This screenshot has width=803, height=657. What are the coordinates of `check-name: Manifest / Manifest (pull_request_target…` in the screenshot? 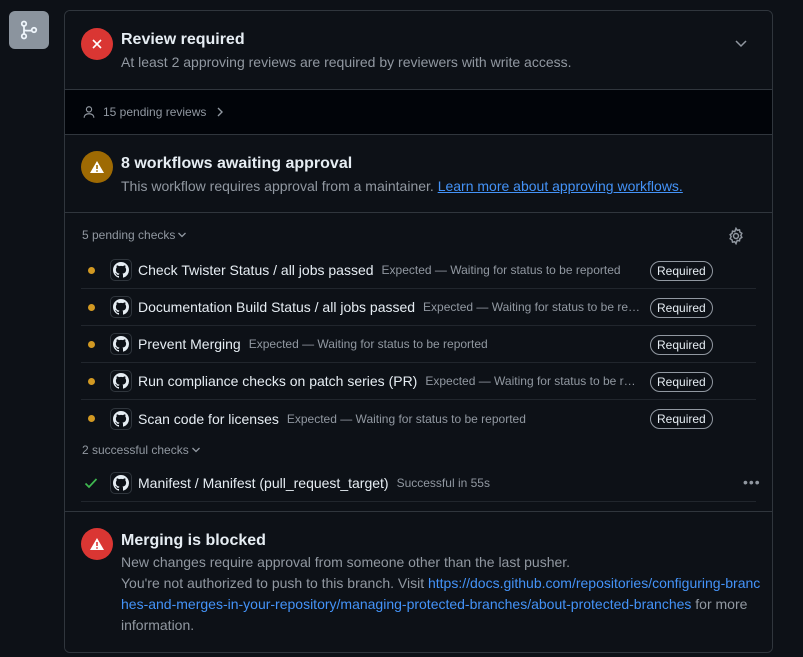 It's located at (263, 483).